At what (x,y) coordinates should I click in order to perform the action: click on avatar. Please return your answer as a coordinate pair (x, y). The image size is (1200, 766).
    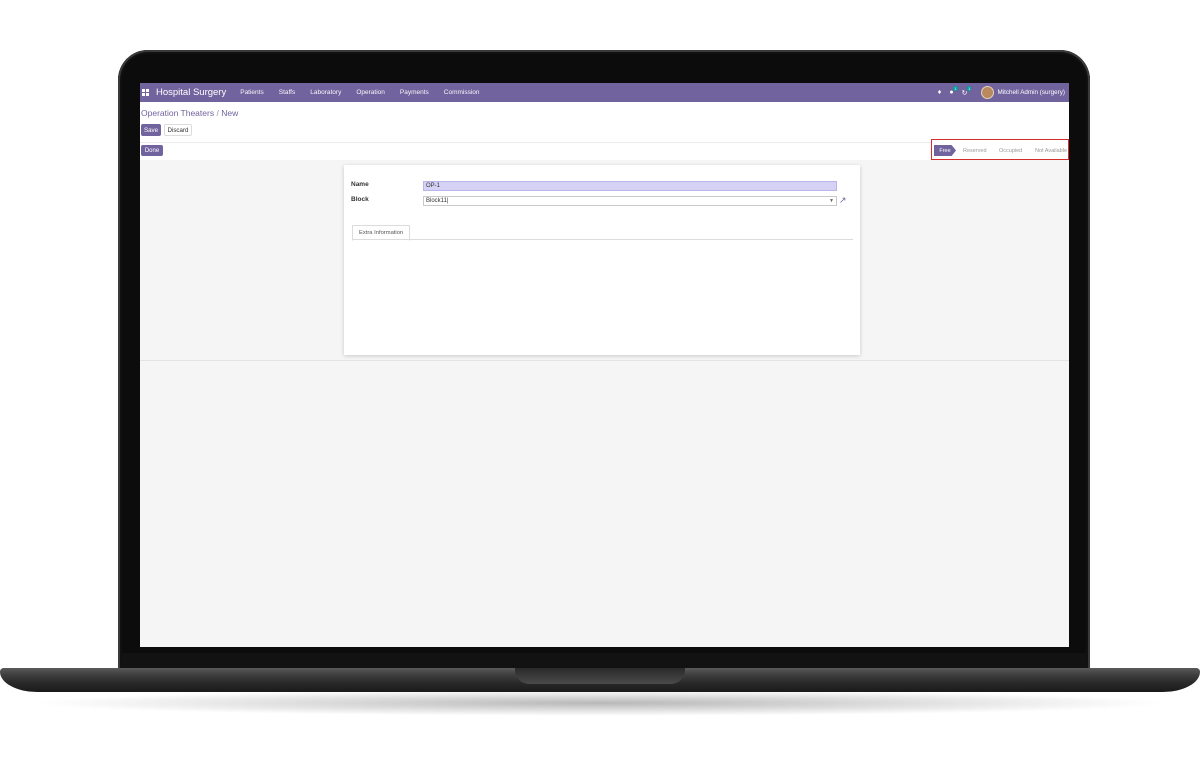
    Looking at the image, I should click on (988, 92).